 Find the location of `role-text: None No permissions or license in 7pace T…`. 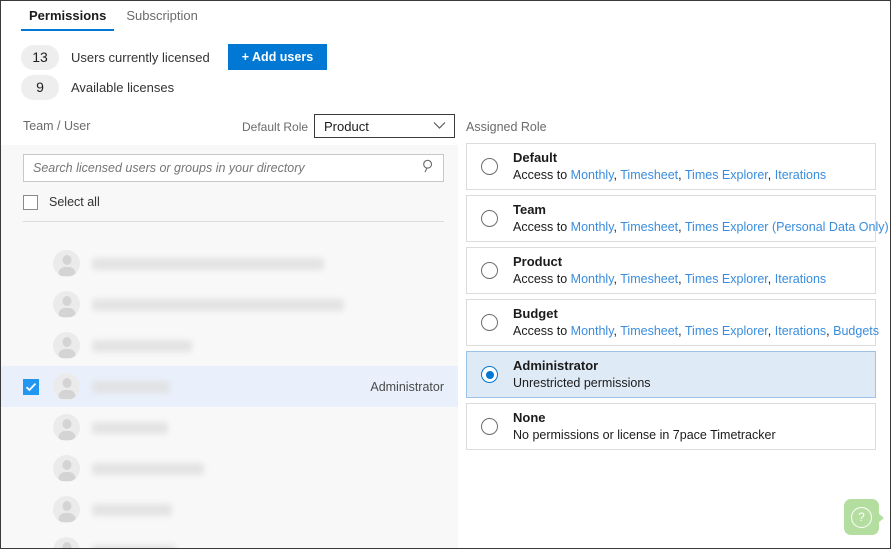

role-text: None No permissions or license in 7pace T… is located at coordinates (644, 427).